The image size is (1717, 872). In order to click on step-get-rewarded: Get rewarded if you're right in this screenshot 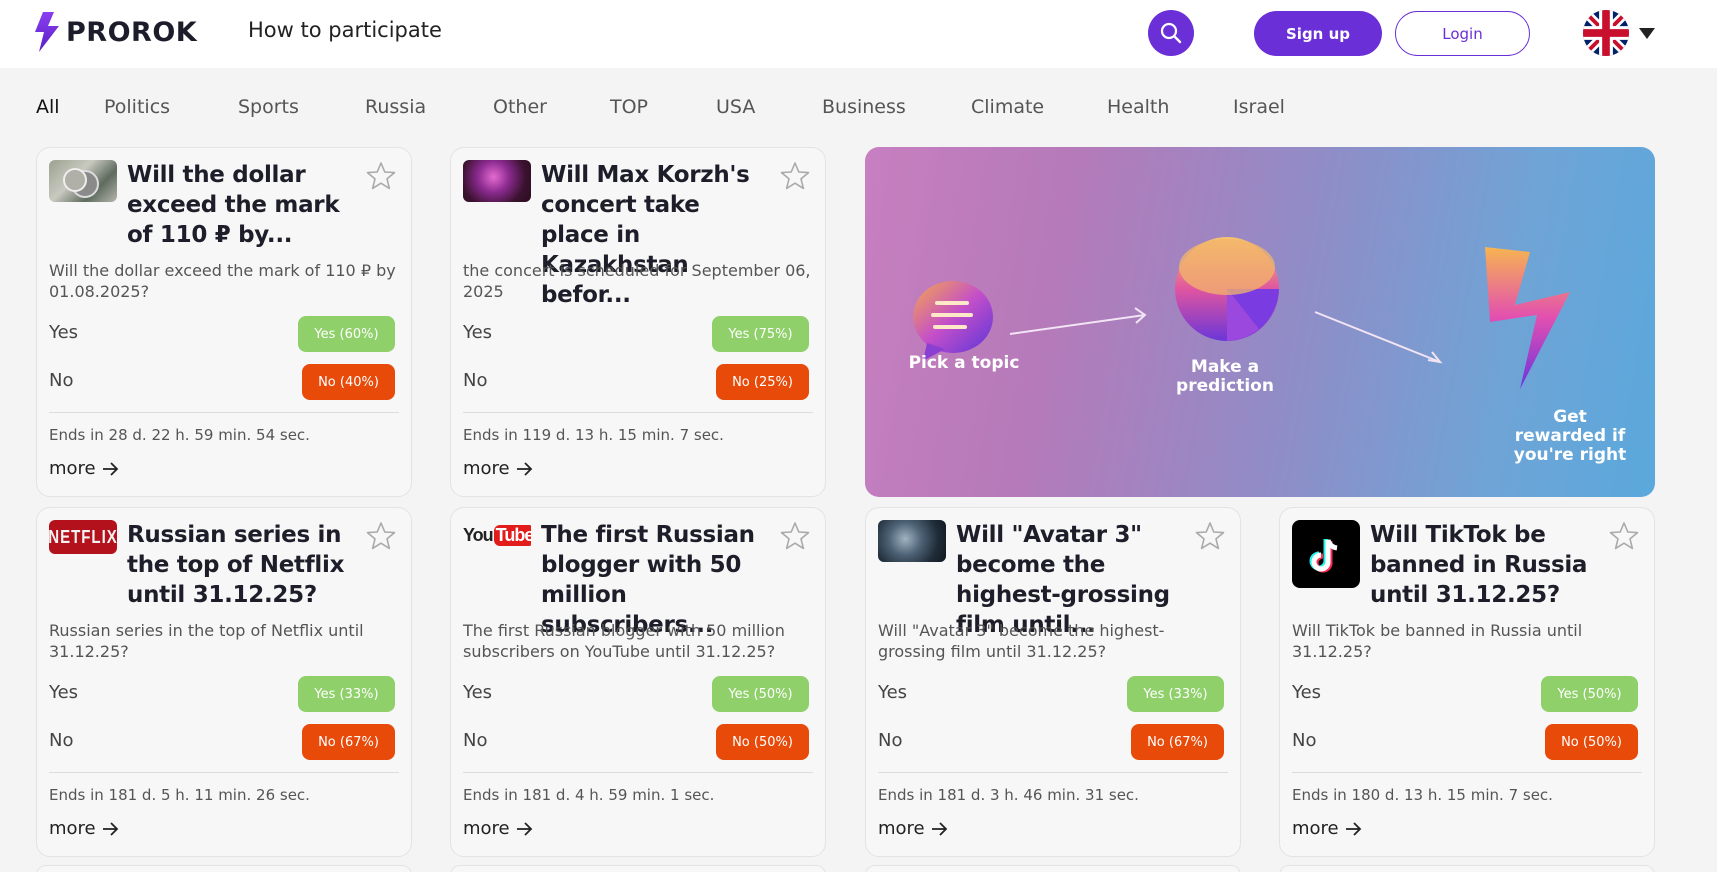, I will do `click(1570, 436)`.